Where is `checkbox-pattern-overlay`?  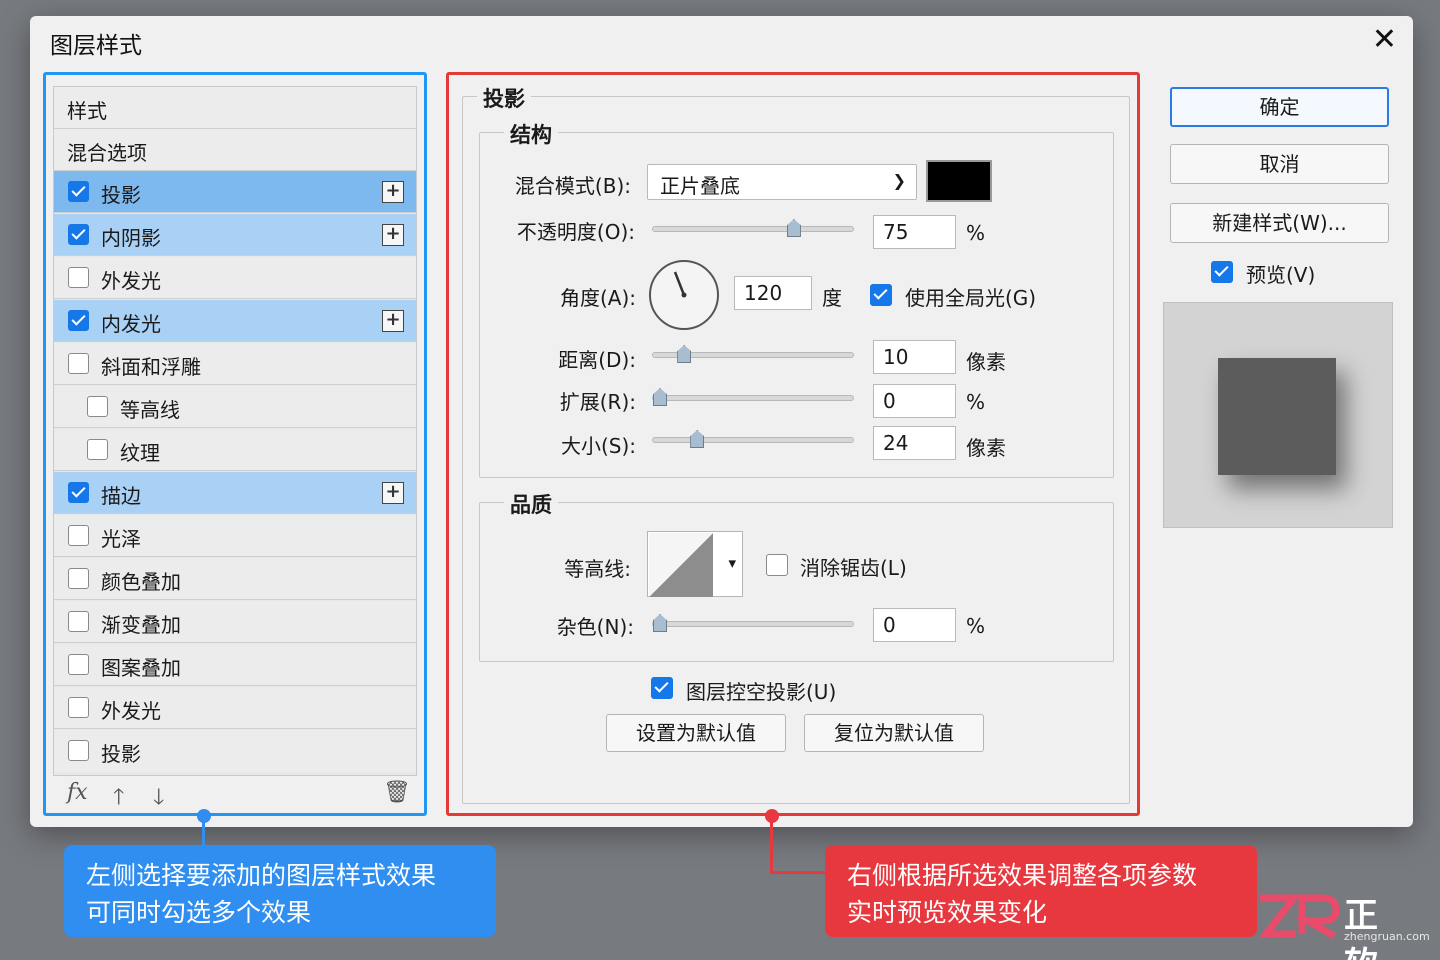
checkbox-pattern-overlay is located at coordinates (78, 664).